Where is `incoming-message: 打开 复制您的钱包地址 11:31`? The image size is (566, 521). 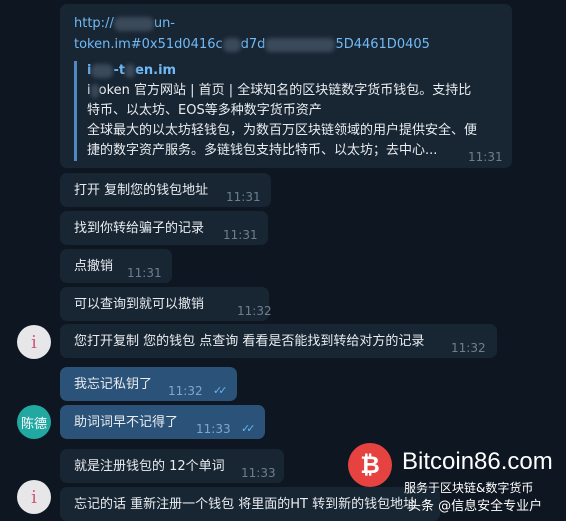 incoming-message: 打开 复制您的钱包地址 11:31 is located at coordinates (165, 190).